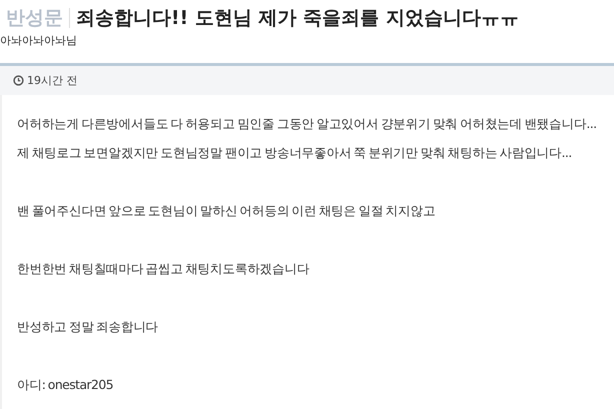 This screenshot has width=614, height=409. What do you see at coordinates (297, 18) in the screenshot?
I see `post-title: 죄송합니다!! 도현님 제가 죽을죄를 지었습니다ㅠㅠ` at bounding box center [297, 18].